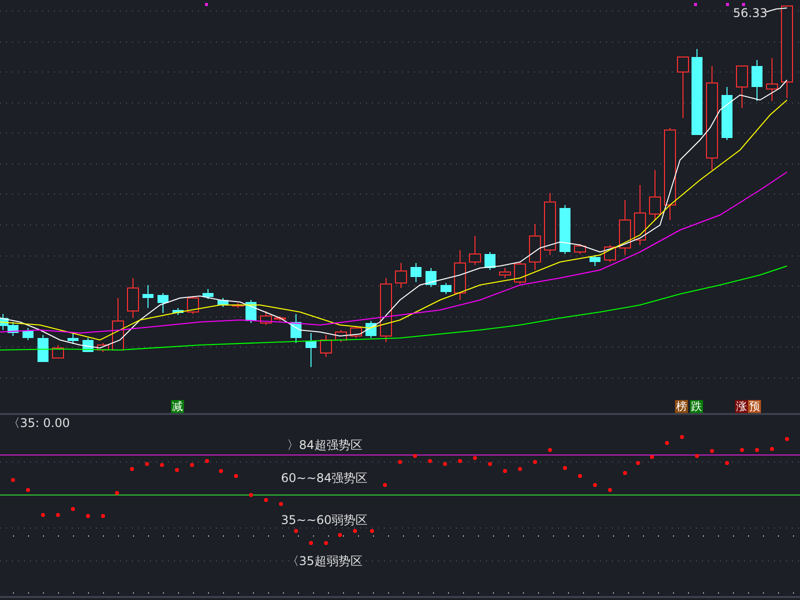  I want to click on signal-badge: 减, so click(177, 406).